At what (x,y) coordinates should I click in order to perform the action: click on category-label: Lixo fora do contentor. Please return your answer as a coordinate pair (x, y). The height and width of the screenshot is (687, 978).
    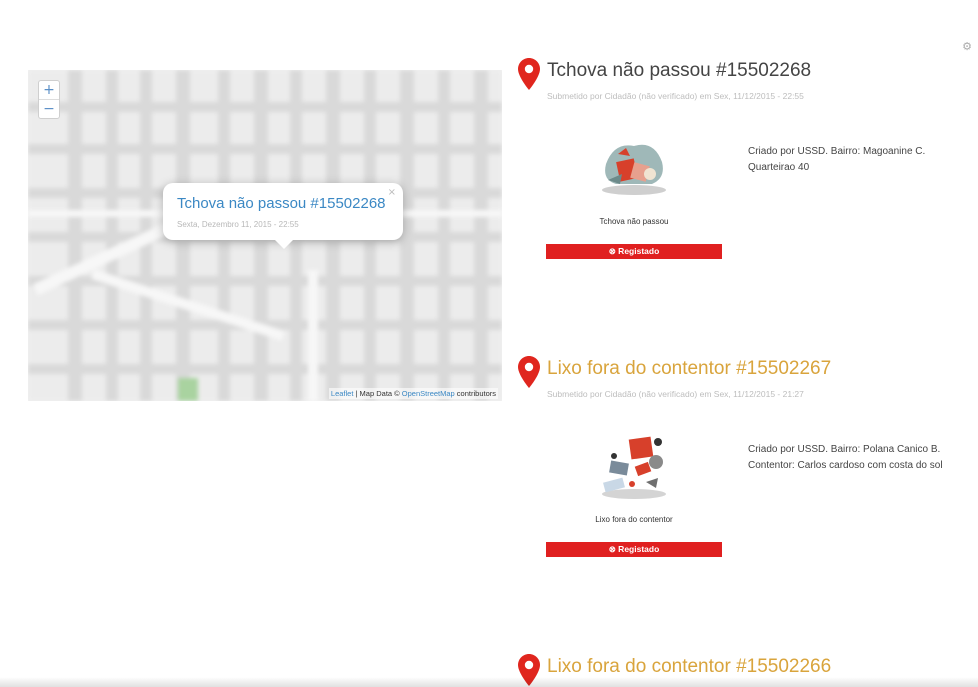
    Looking at the image, I should click on (634, 519).